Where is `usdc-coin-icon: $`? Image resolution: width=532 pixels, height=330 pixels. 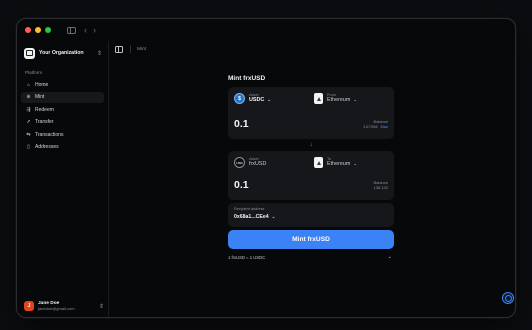
usdc-coin-icon: $ is located at coordinates (239, 98).